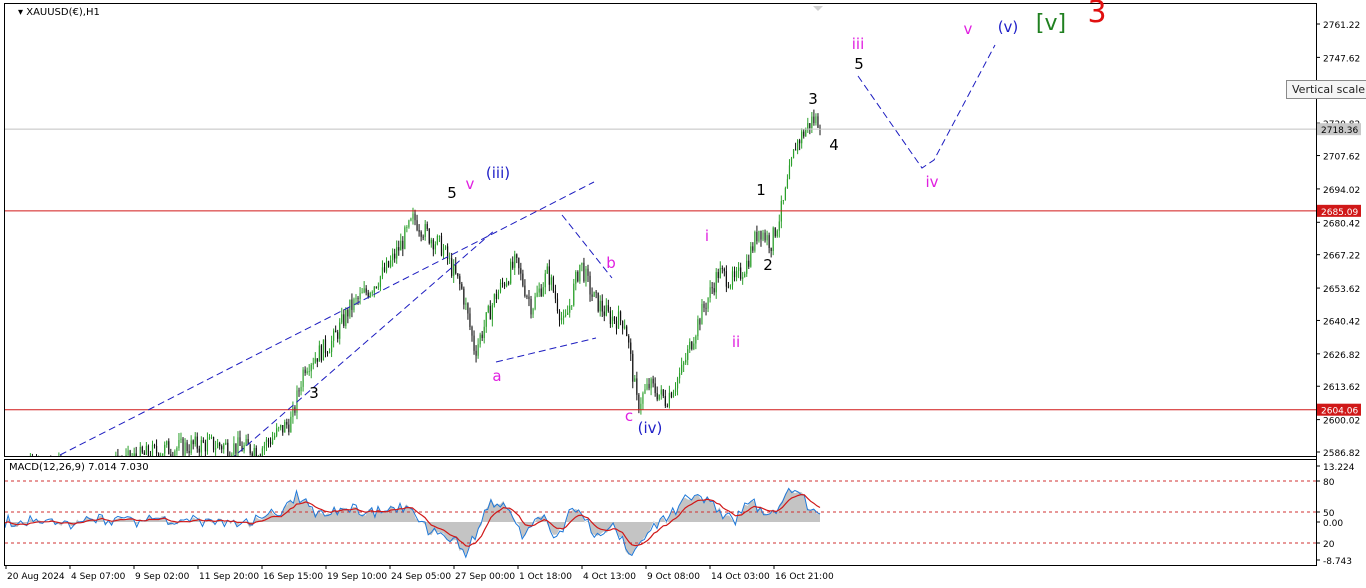  What do you see at coordinates (36, 577) in the screenshot?
I see `time-tick-label: 20 Aug 2024` at bounding box center [36, 577].